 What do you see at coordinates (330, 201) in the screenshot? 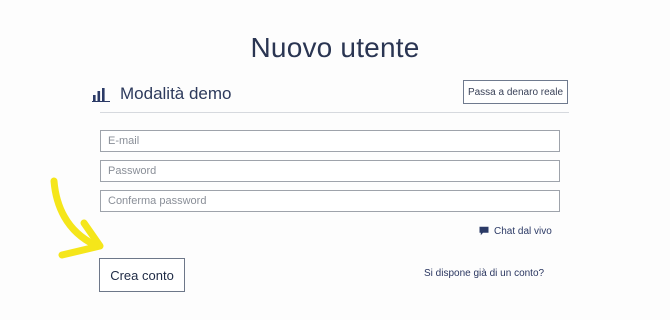
I see `confirm-password-field` at bounding box center [330, 201].